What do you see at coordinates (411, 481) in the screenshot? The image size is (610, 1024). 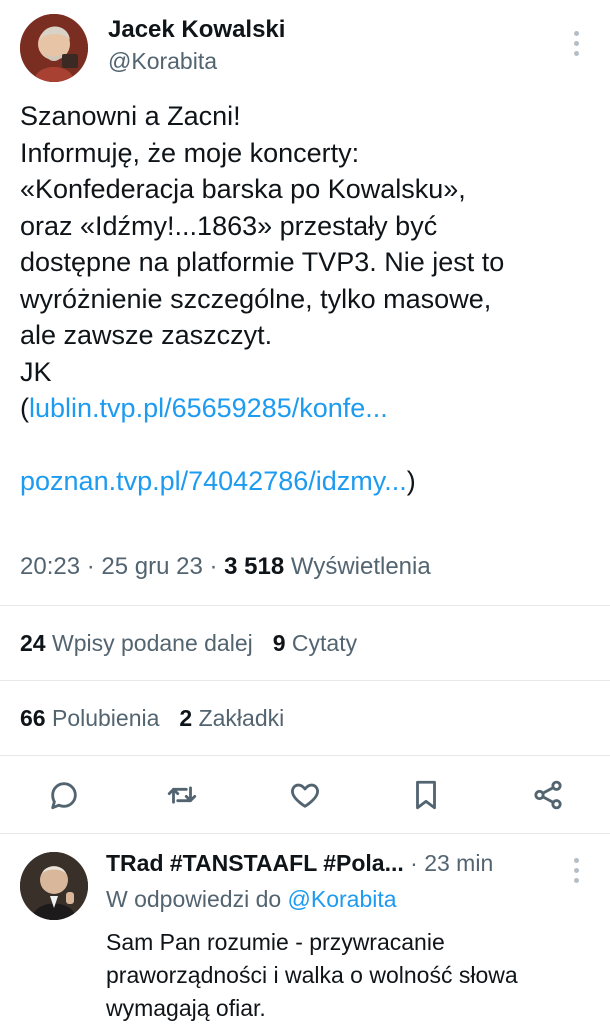 I see `link-paren-close: )` at bounding box center [411, 481].